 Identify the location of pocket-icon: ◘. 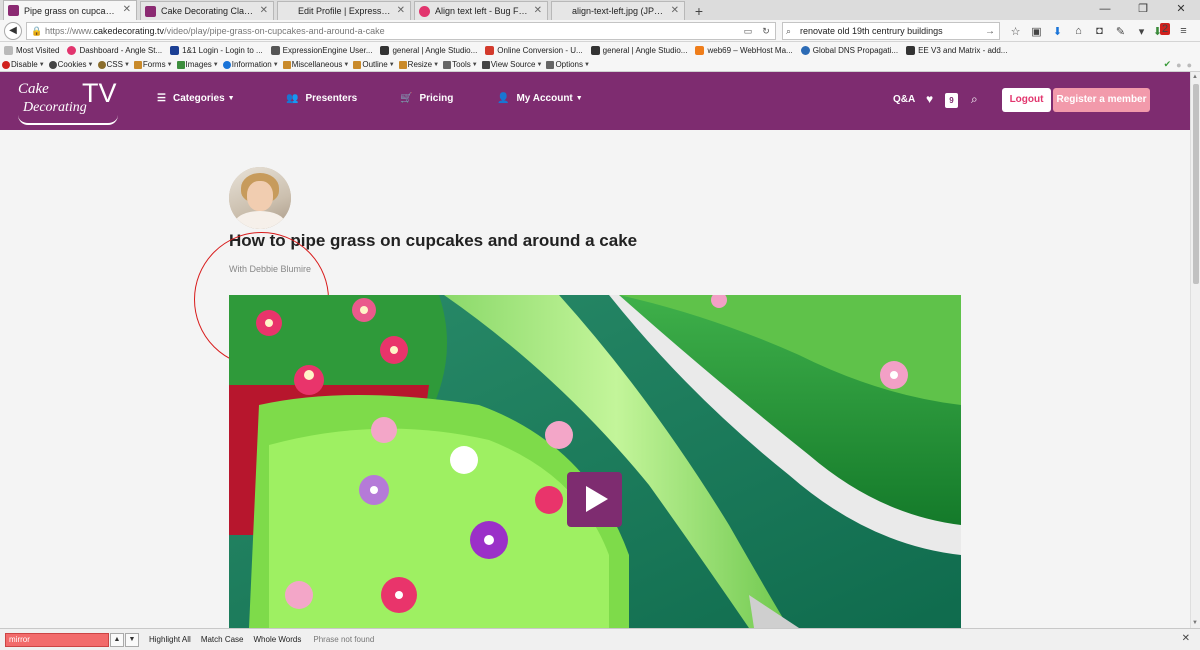
(1099, 31).